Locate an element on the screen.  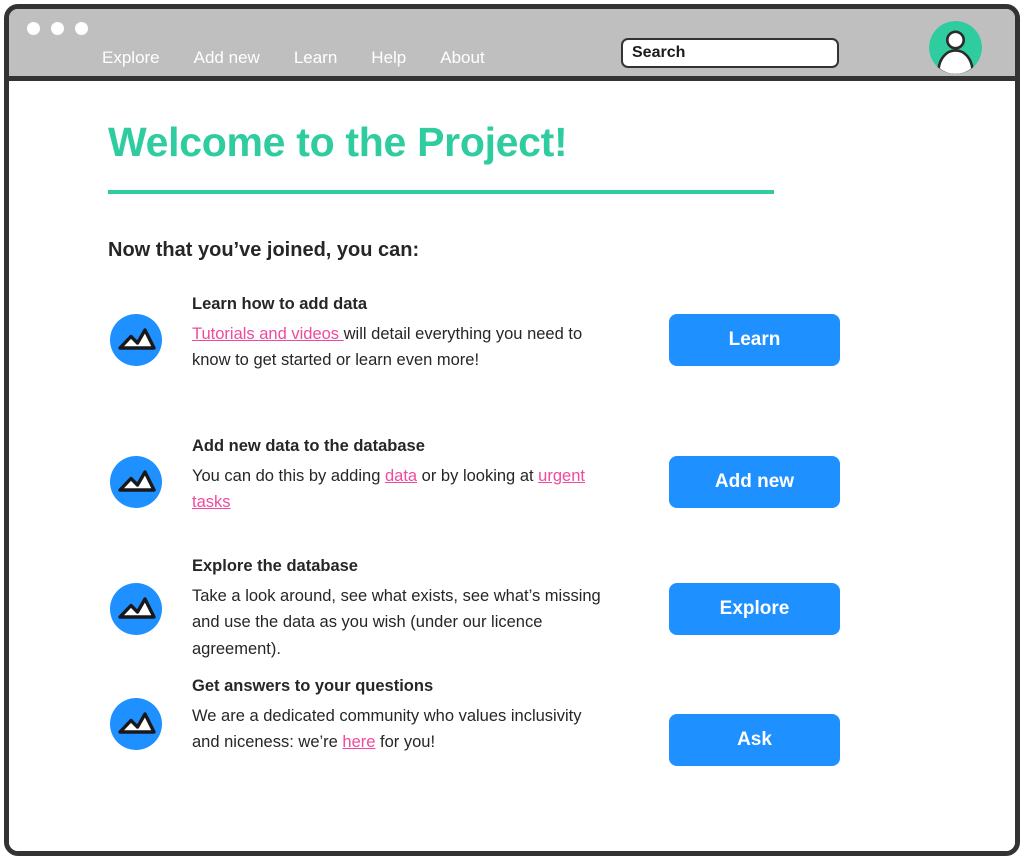
user-avatar-icon is located at coordinates (955, 47).